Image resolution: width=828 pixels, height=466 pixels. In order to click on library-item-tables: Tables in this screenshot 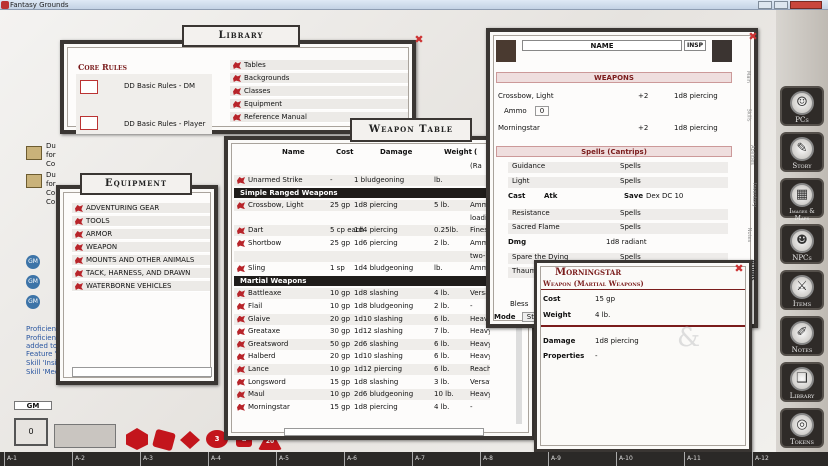, I will do `click(319, 65)`.